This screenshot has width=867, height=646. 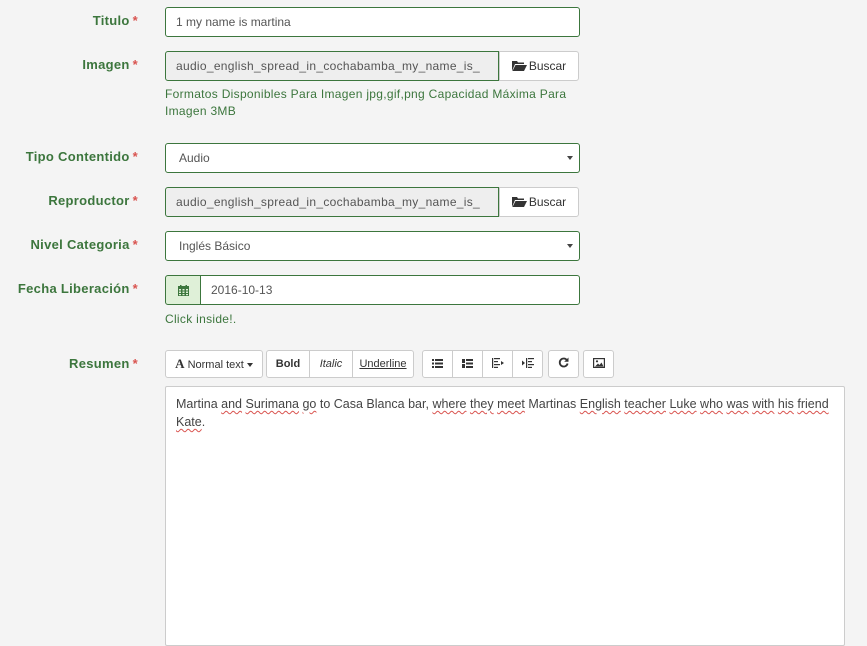 I want to click on misspelled-word: his, so click(x=785, y=404).